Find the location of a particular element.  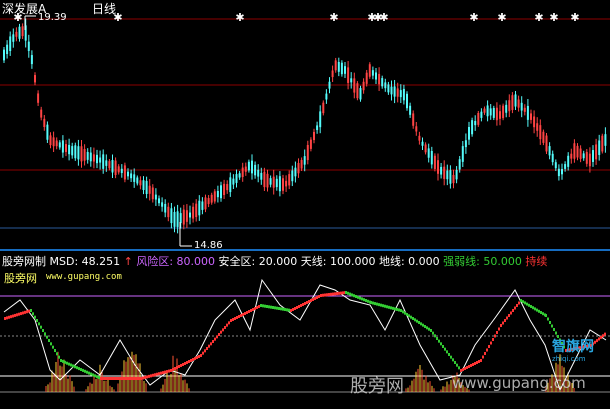

signal-star-8: ✱ is located at coordinates (501, 17).